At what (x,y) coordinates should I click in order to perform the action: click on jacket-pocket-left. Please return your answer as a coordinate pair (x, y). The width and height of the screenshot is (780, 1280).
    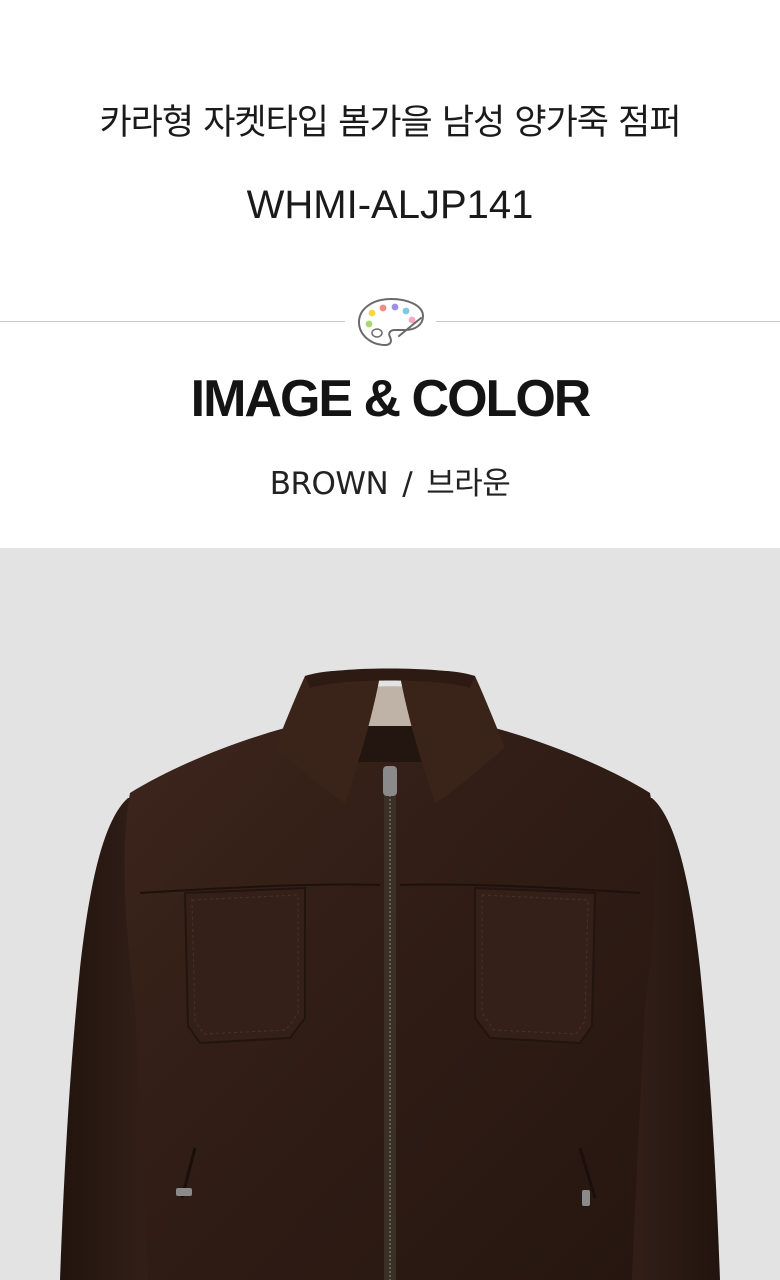
    Looking at the image, I should click on (244, 965).